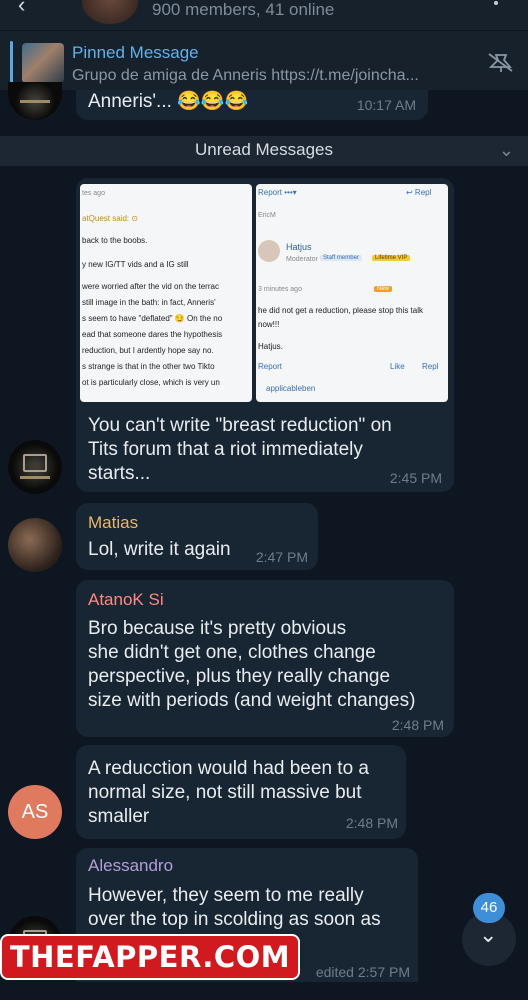 This screenshot has height=1000, width=528. What do you see at coordinates (21, 9) in the screenshot?
I see `back-arrow-icon: ‹` at bounding box center [21, 9].